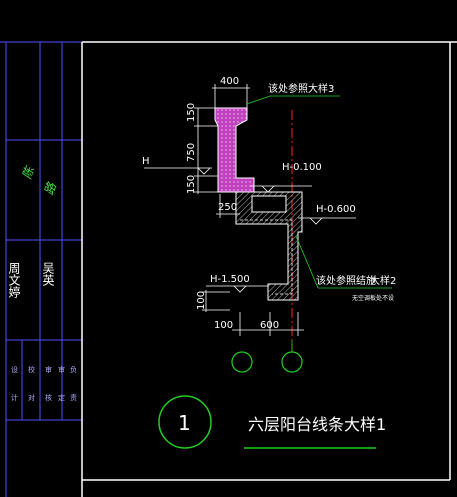 The image size is (457, 497). Describe the element at coordinates (61, 397) in the screenshot. I see `role-label: 定` at that location.